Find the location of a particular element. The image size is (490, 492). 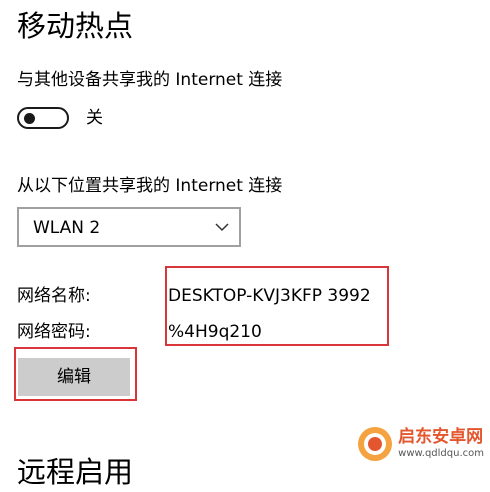

network-name-label: 网络名称: is located at coordinates (54, 296).